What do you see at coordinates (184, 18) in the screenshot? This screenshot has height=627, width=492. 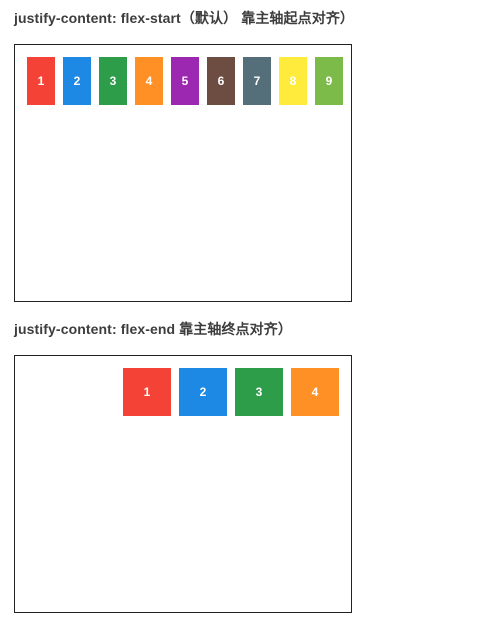 I see `section-title-flex-start: justify-content: flex-start（默认） 靠主轴起点对齐）` at bounding box center [184, 18].